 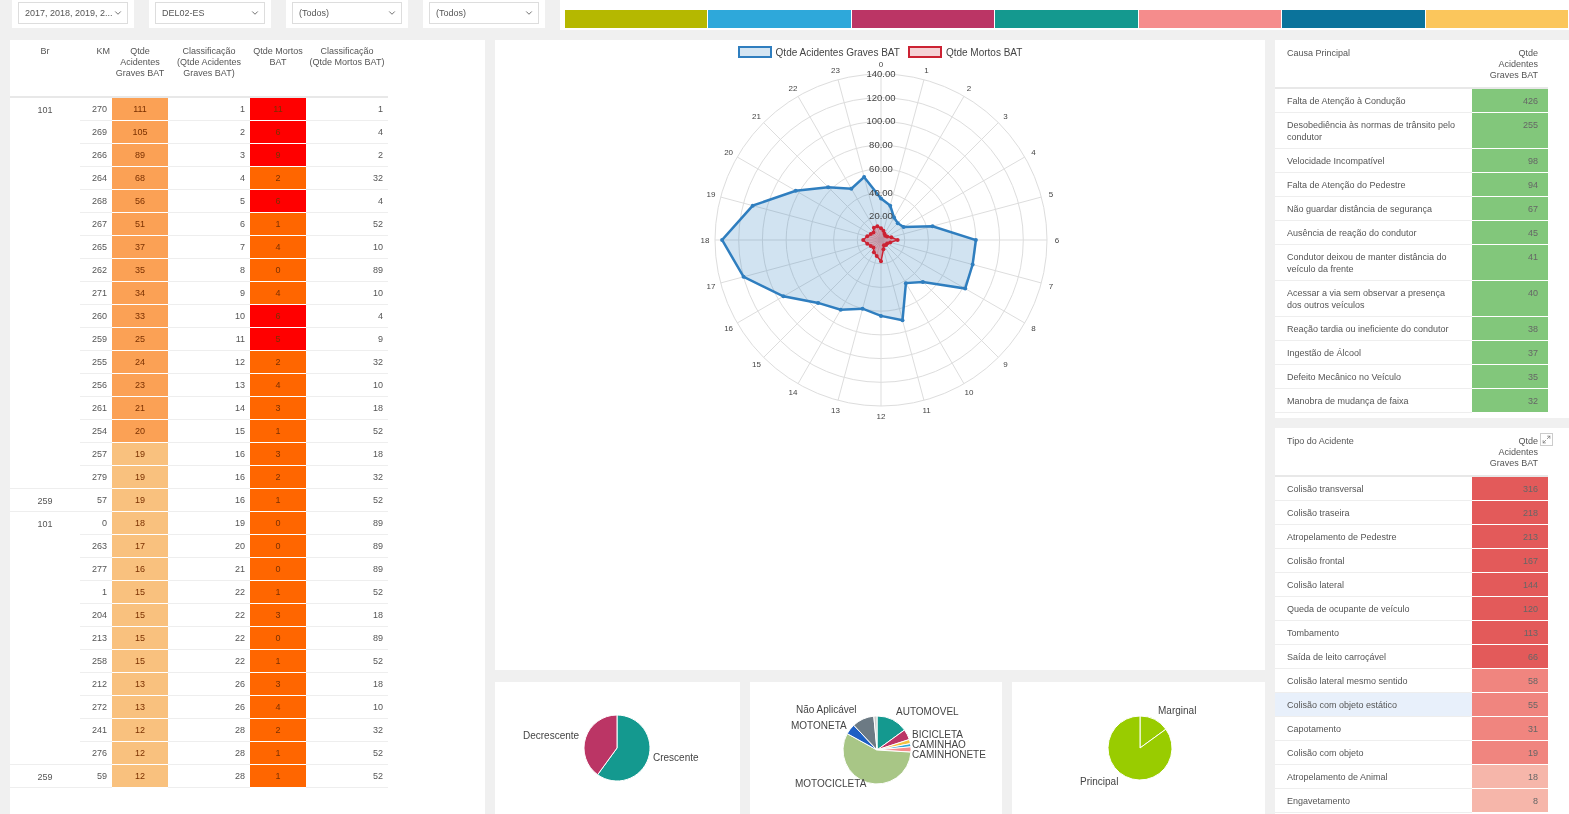 I want to click on table-cell: 51, so click(x=140, y=224).